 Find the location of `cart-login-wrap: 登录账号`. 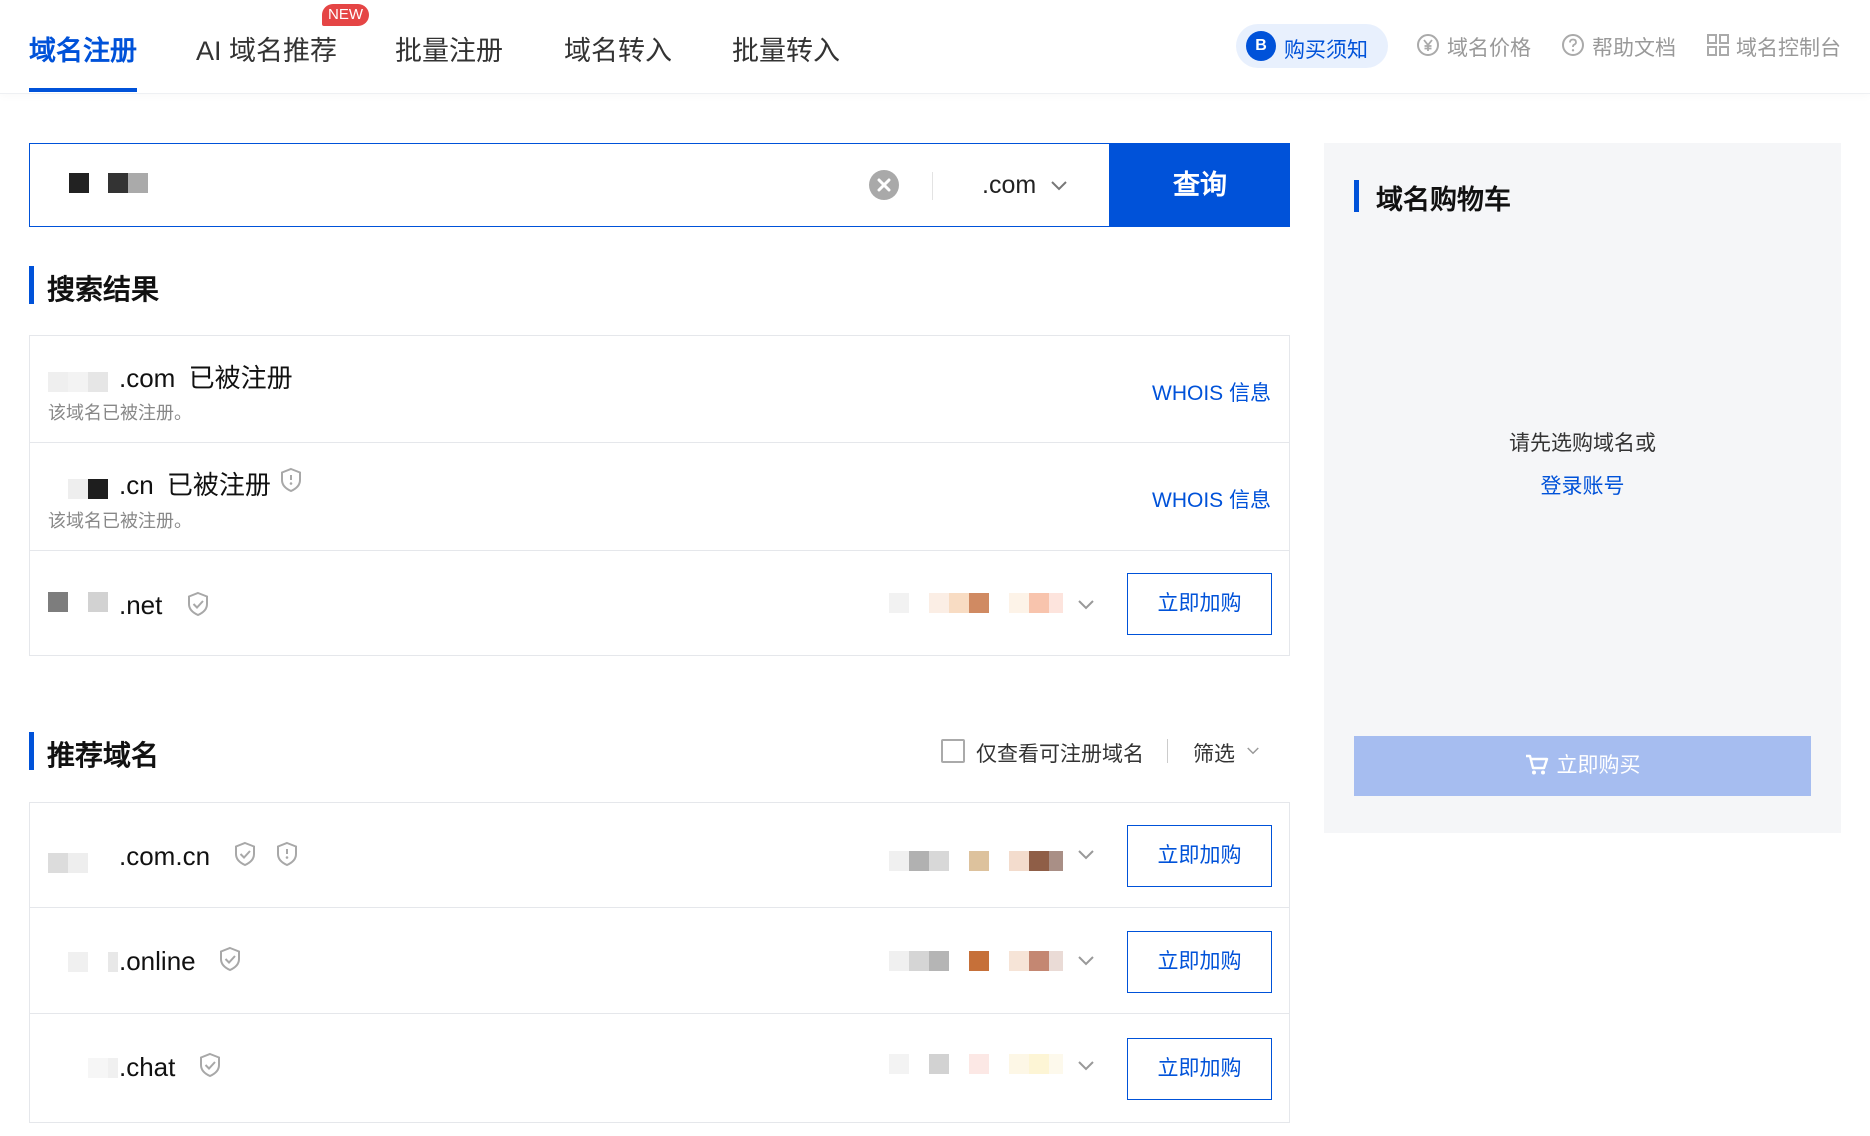

cart-login-wrap: 登录账号 is located at coordinates (1582, 485).